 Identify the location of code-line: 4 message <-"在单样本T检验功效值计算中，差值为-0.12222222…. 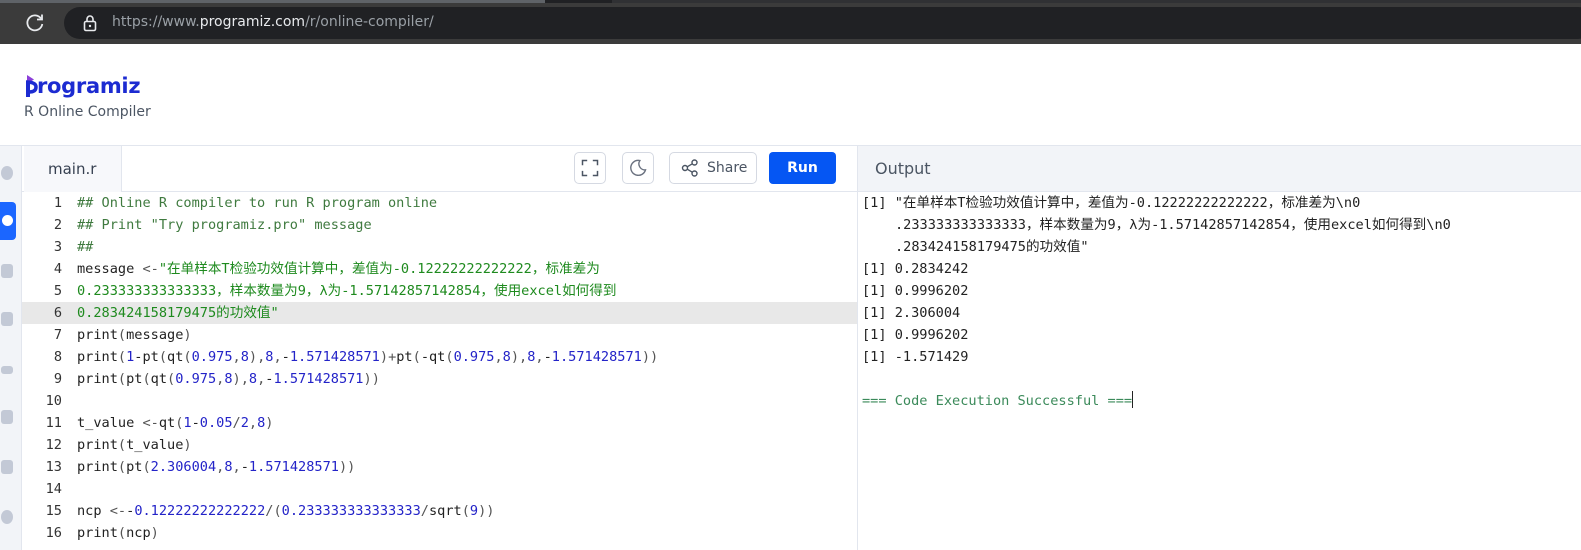
(439, 269).